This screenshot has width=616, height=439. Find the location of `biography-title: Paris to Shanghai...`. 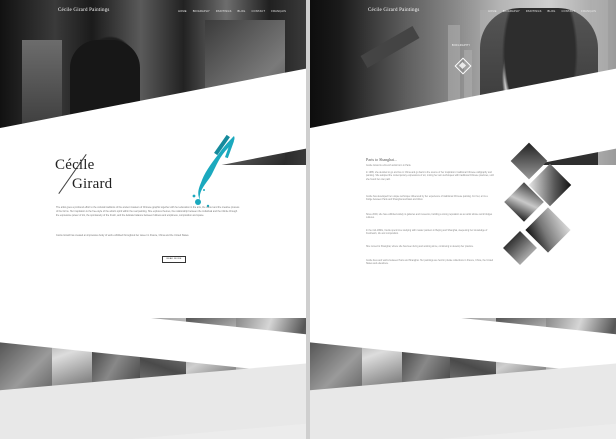

biography-title: Paris to Shanghai... is located at coordinates (381, 159).